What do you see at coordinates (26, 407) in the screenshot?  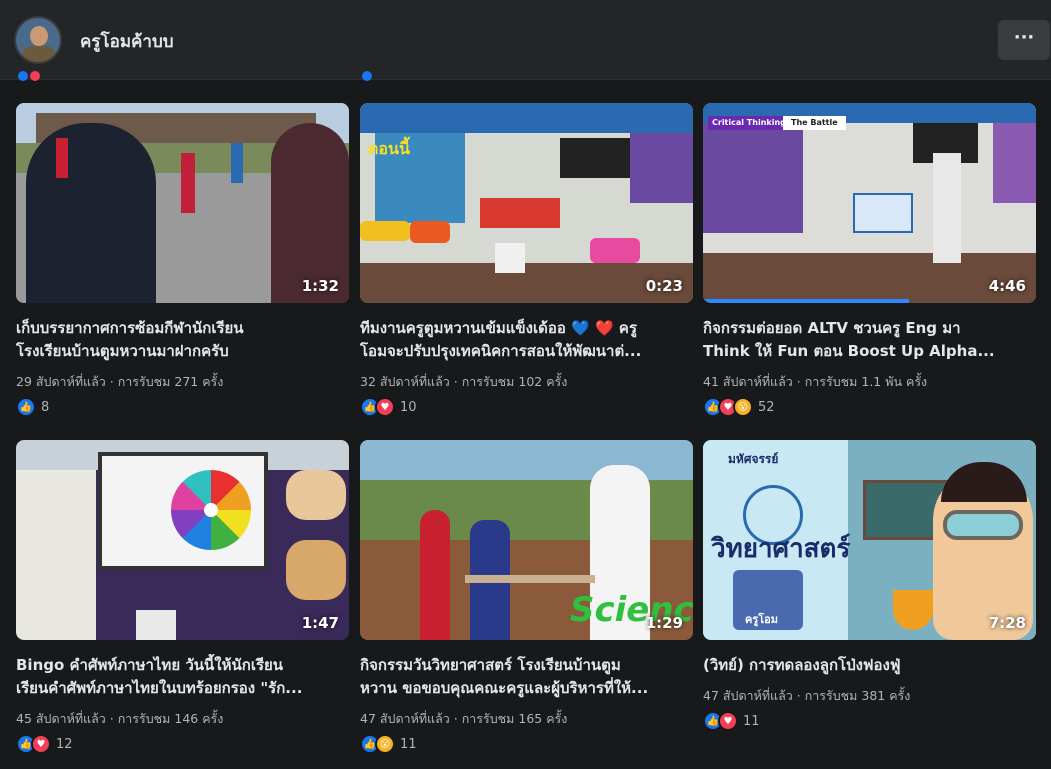 I see `like-icon: 👍` at bounding box center [26, 407].